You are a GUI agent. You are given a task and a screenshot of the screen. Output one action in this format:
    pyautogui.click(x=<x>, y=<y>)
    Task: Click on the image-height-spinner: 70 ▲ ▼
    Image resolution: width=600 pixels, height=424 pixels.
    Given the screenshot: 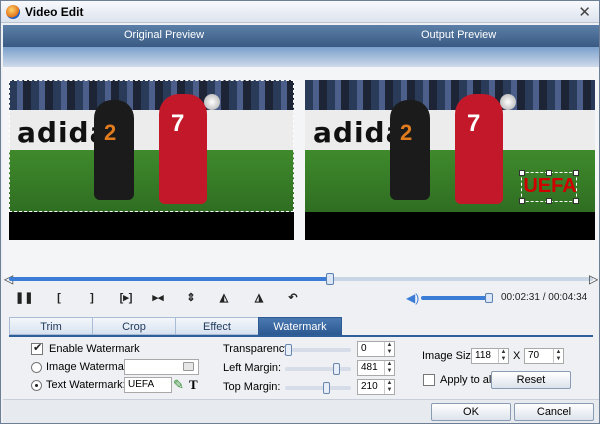 What is the action you would take?
    pyautogui.click(x=544, y=356)
    